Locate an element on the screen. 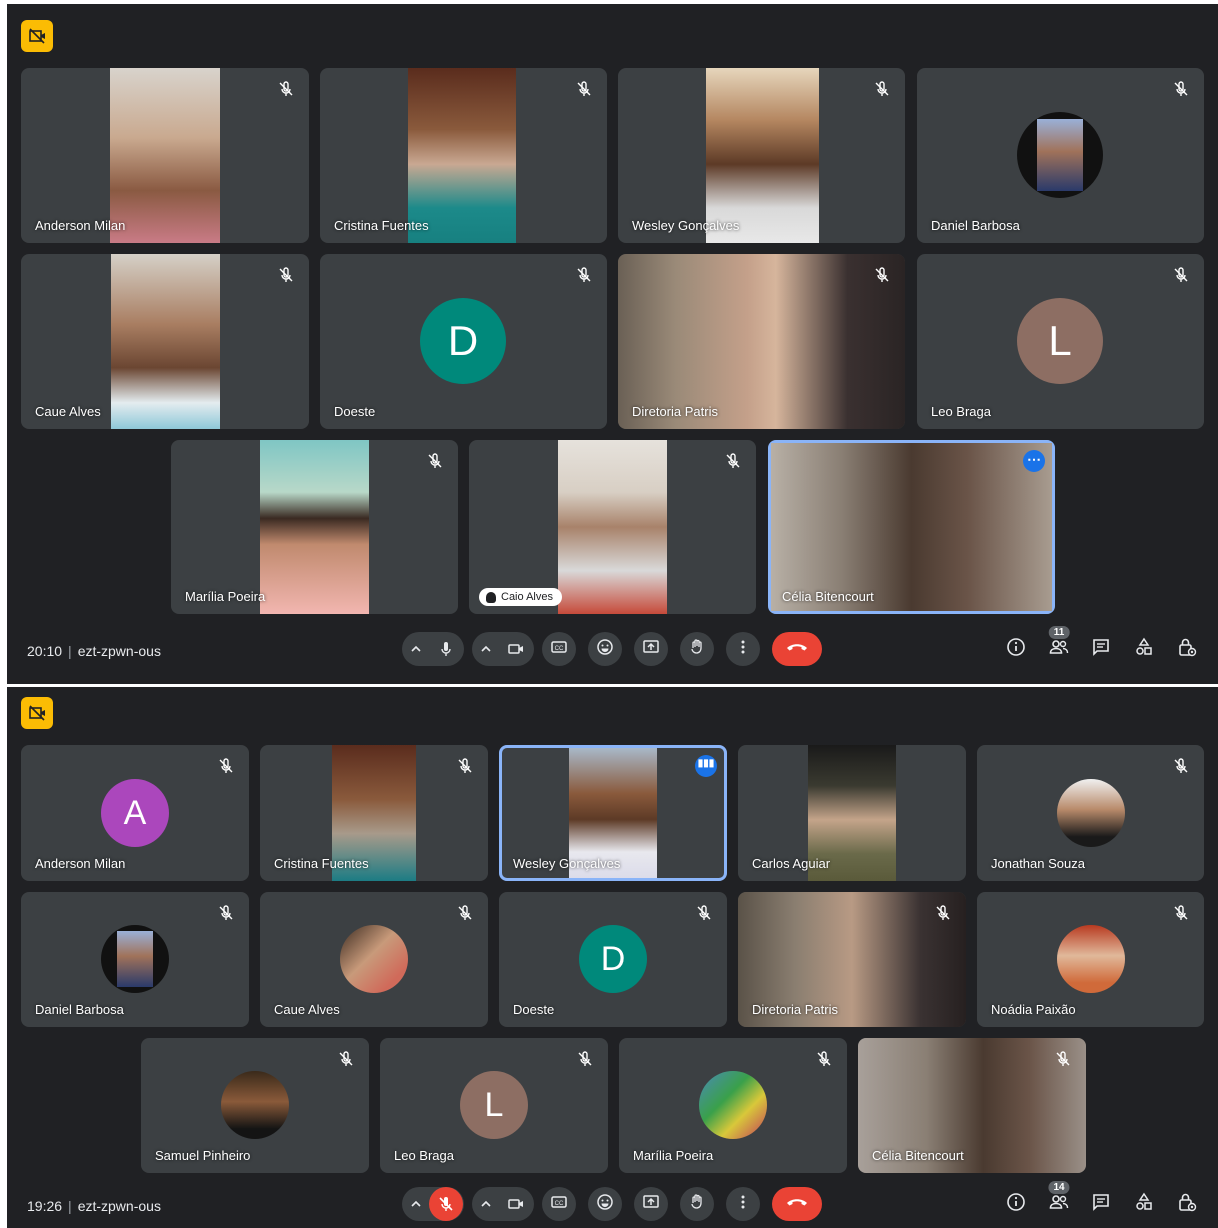 This screenshot has height=1228, width=1218. participant-tile: A Anderson Milan is located at coordinates (135, 813).